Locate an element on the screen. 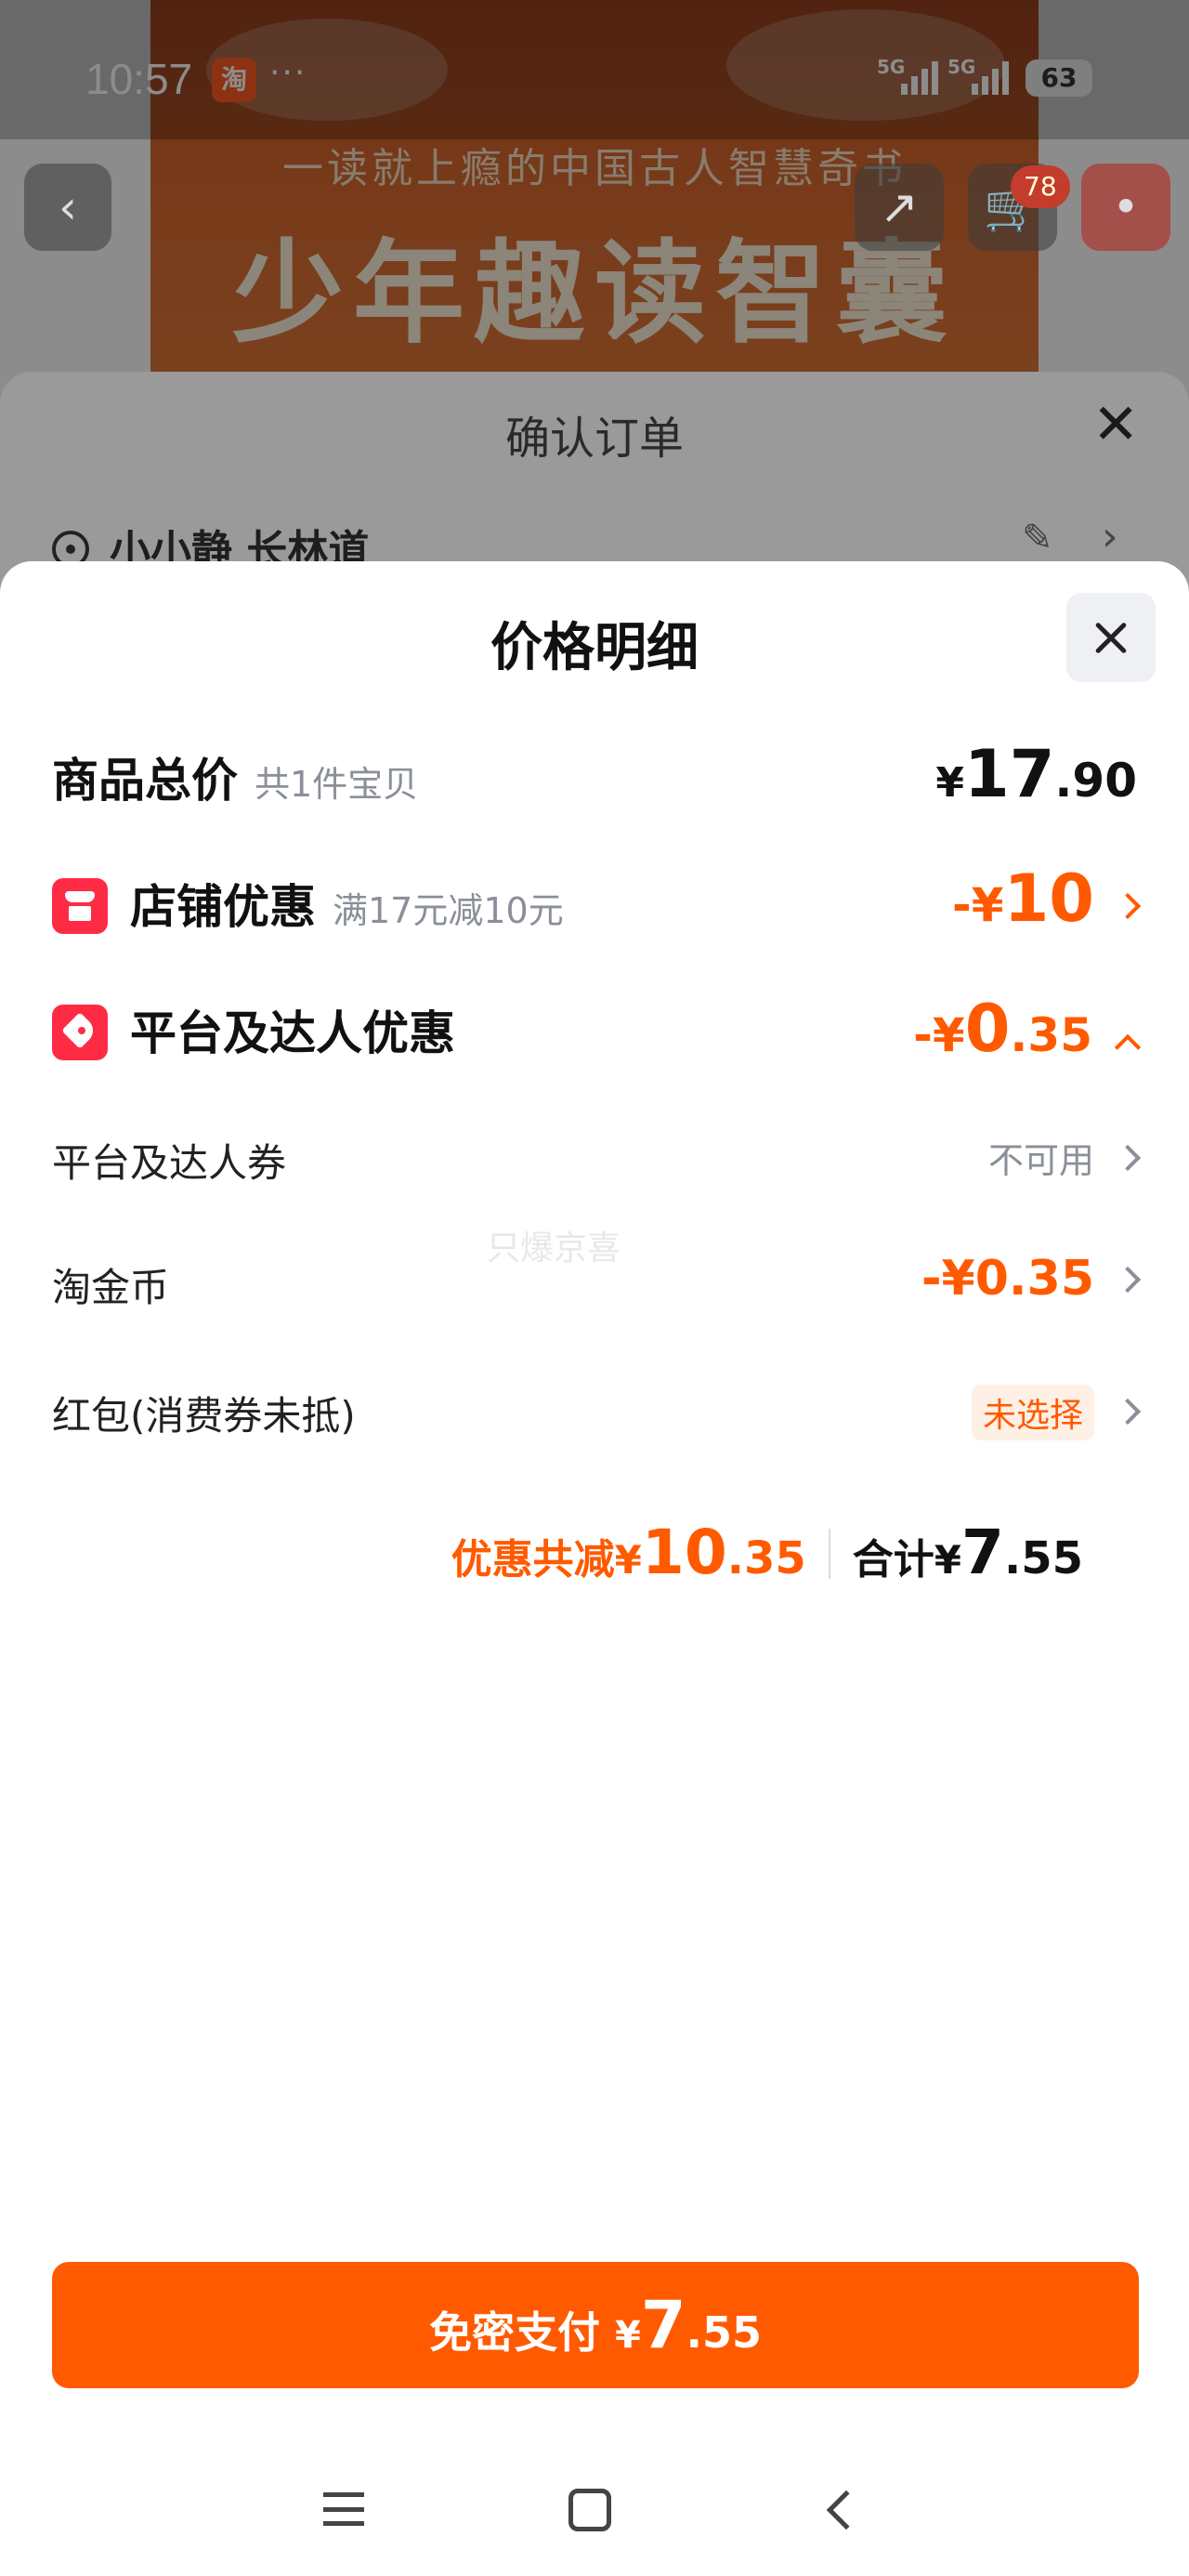 The height and width of the screenshot is (2576, 1189). goods-count-label: 共1件宝贝 is located at coordinates (337, 784).